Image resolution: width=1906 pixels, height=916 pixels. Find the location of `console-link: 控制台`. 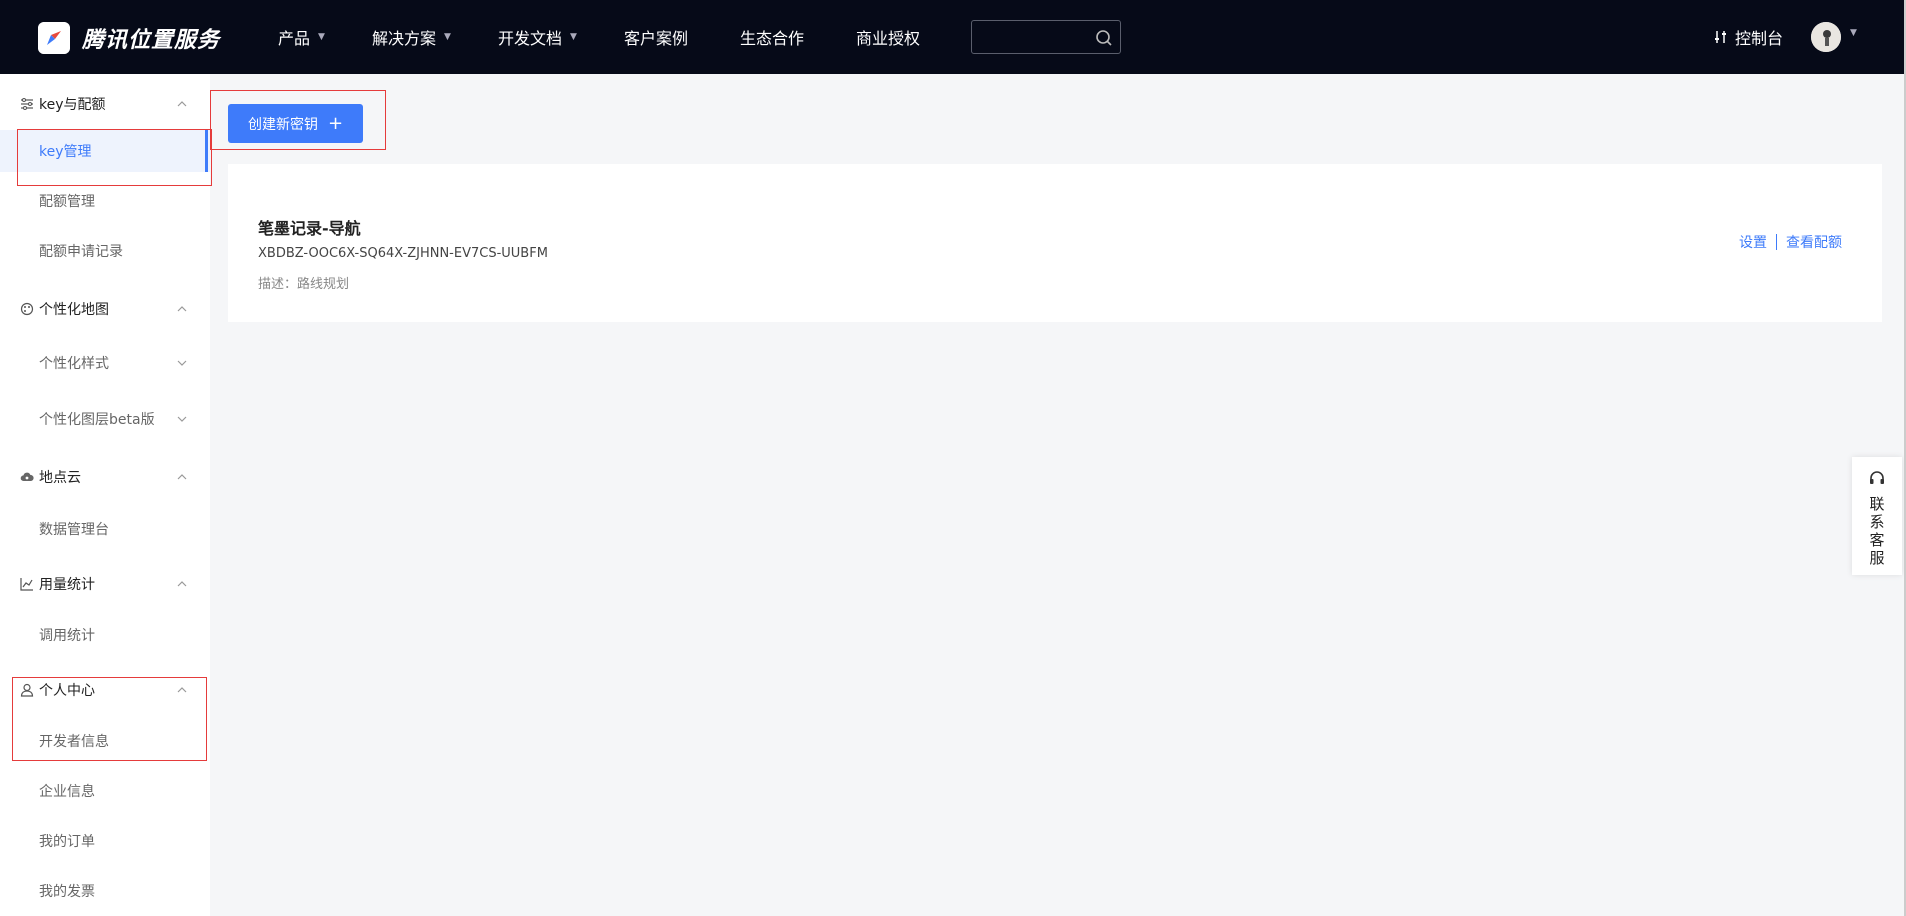

console-link: 控制台 is located at coordinates (1748, 37).